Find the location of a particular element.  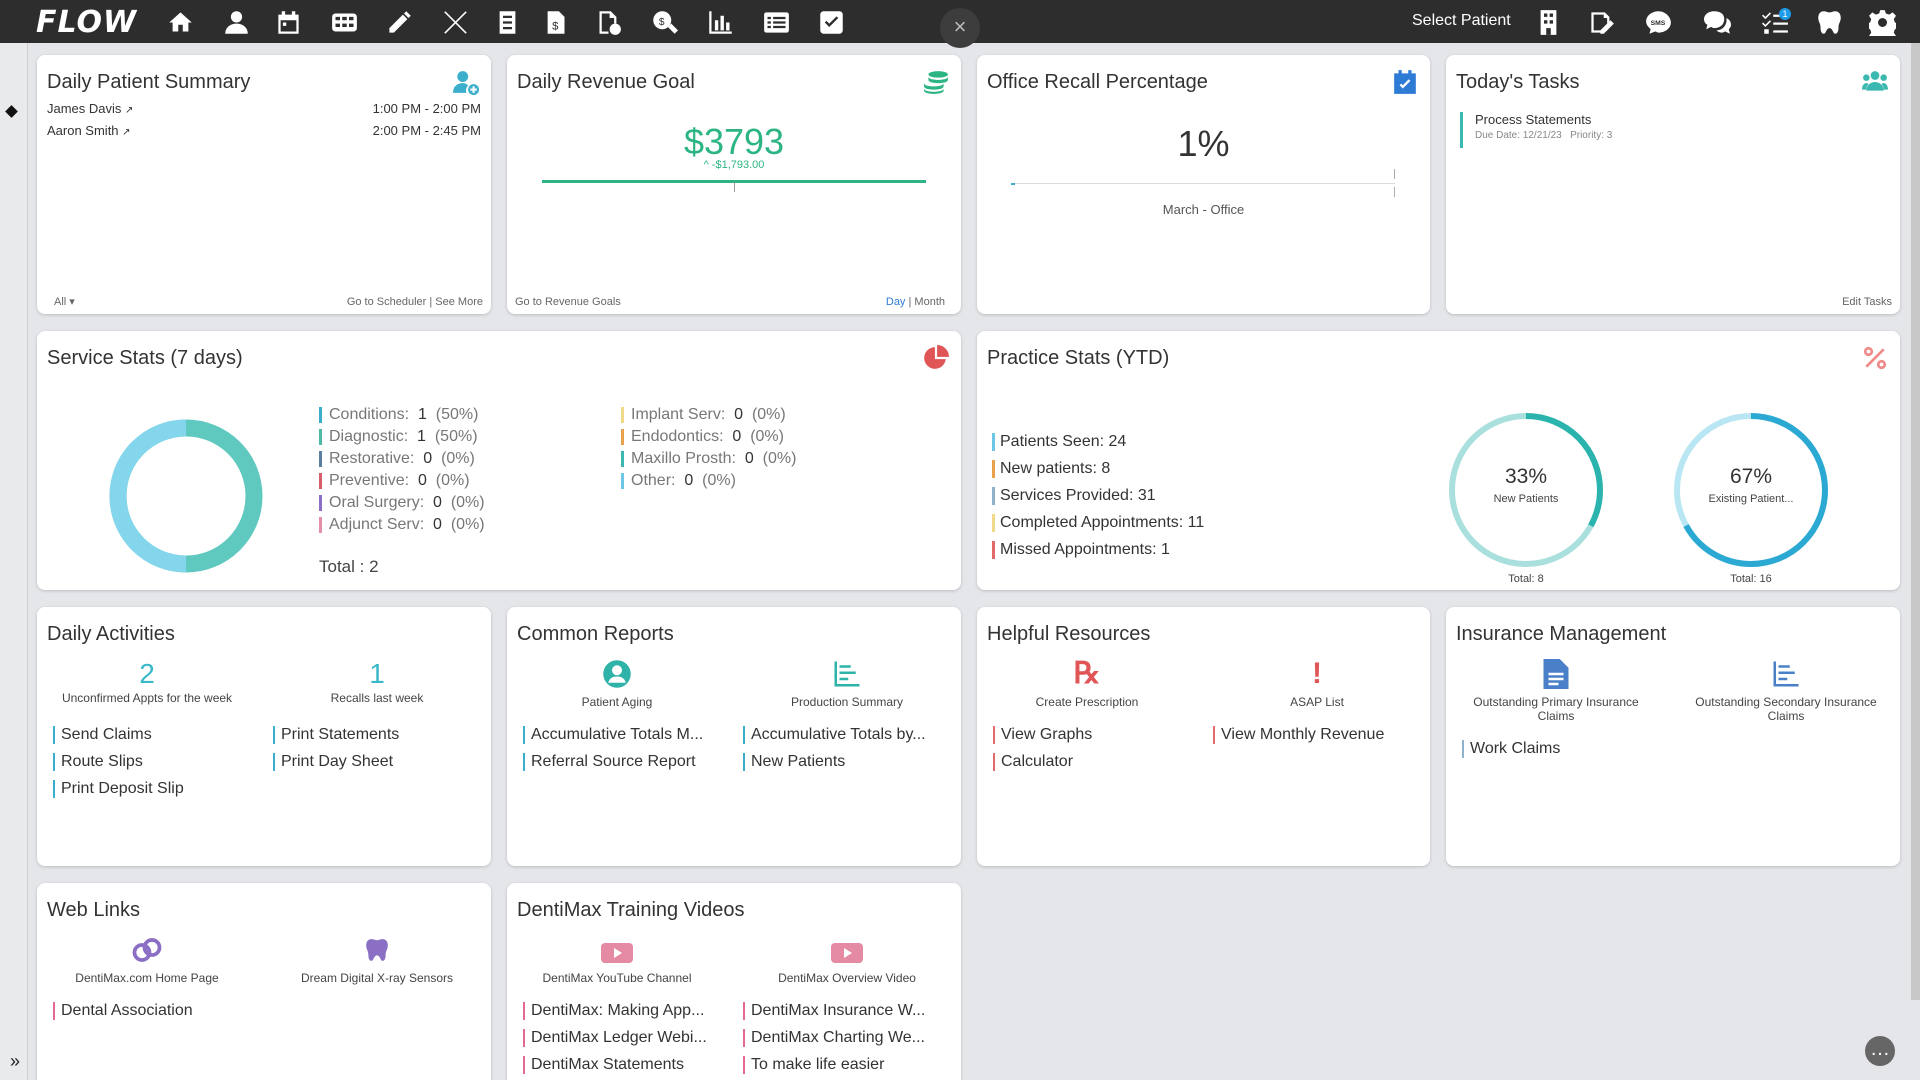

diamond-icon is located at coordinates (11, 111).